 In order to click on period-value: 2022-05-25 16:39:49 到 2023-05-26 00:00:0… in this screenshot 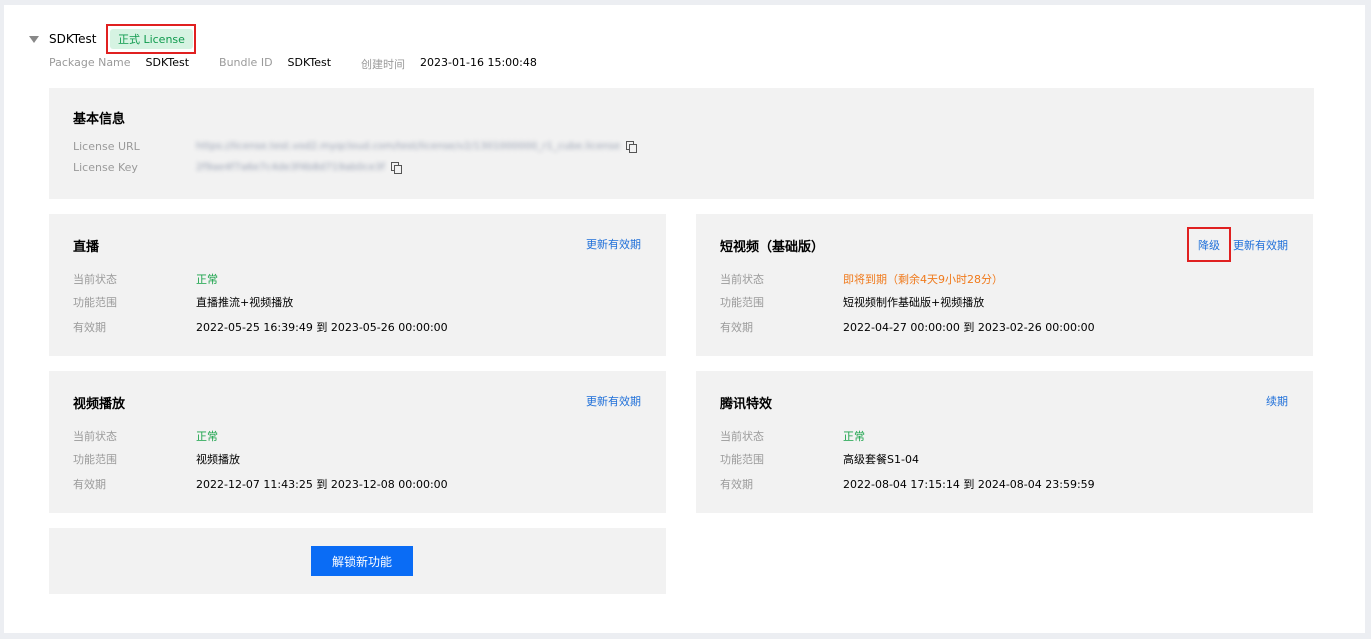, I will do `click(322, 327)`.